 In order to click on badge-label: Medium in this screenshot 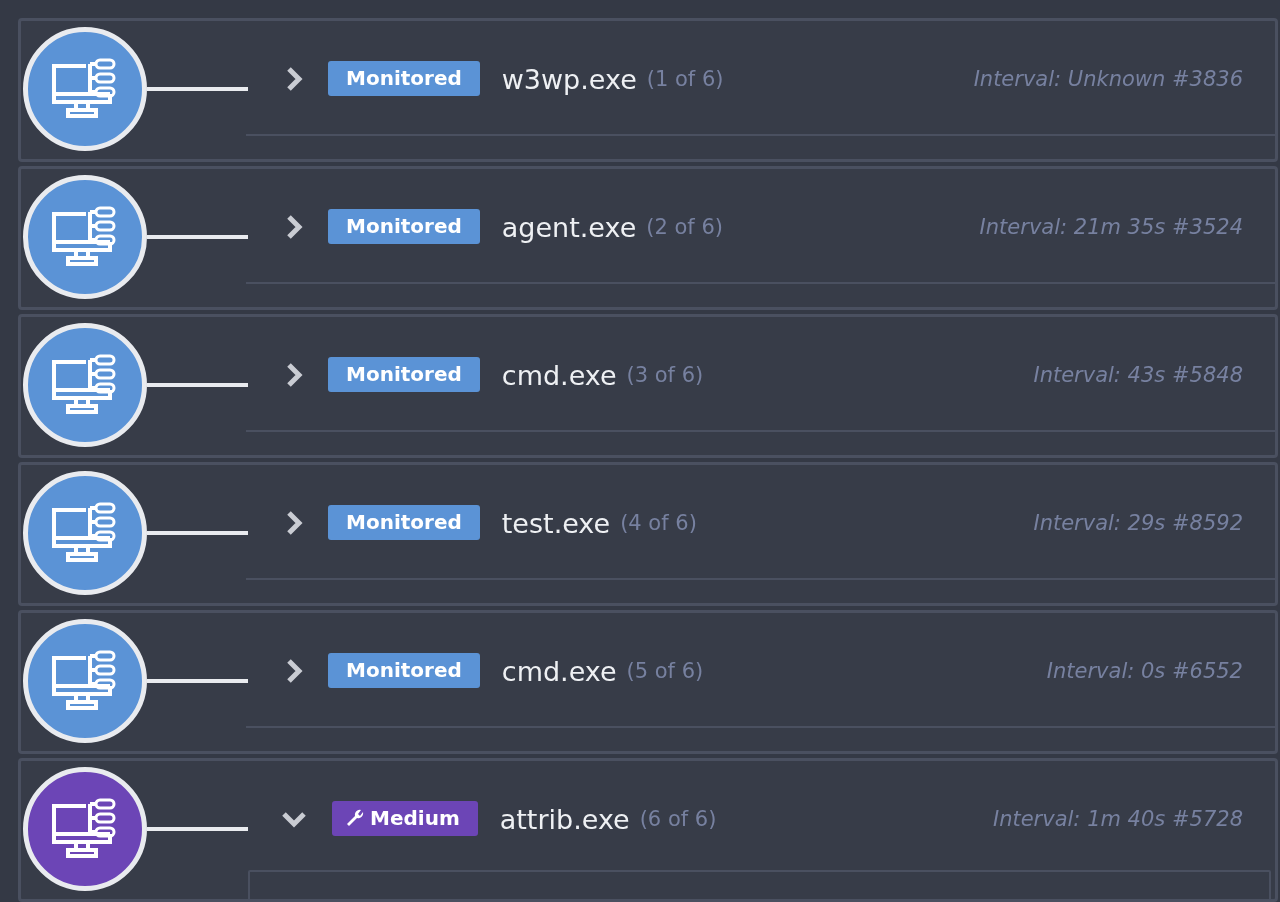, I will do `click(415, 818)`.